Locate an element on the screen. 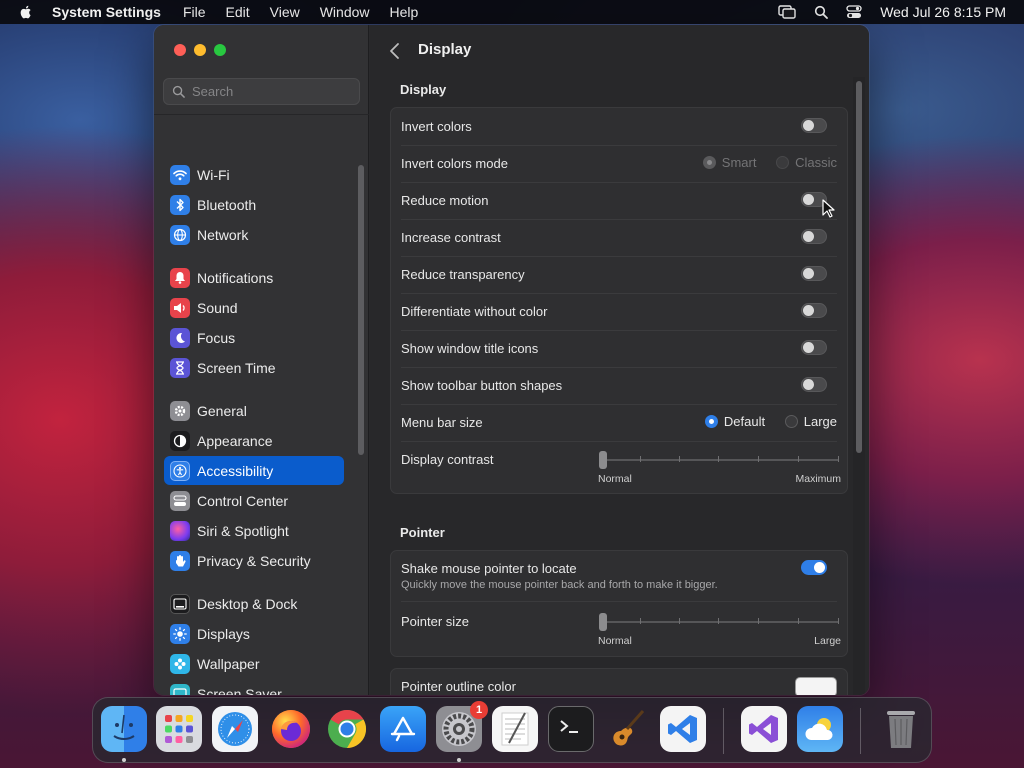 This screenshot has width=1024, height=768. close-button is located at coordinates (180, 50).